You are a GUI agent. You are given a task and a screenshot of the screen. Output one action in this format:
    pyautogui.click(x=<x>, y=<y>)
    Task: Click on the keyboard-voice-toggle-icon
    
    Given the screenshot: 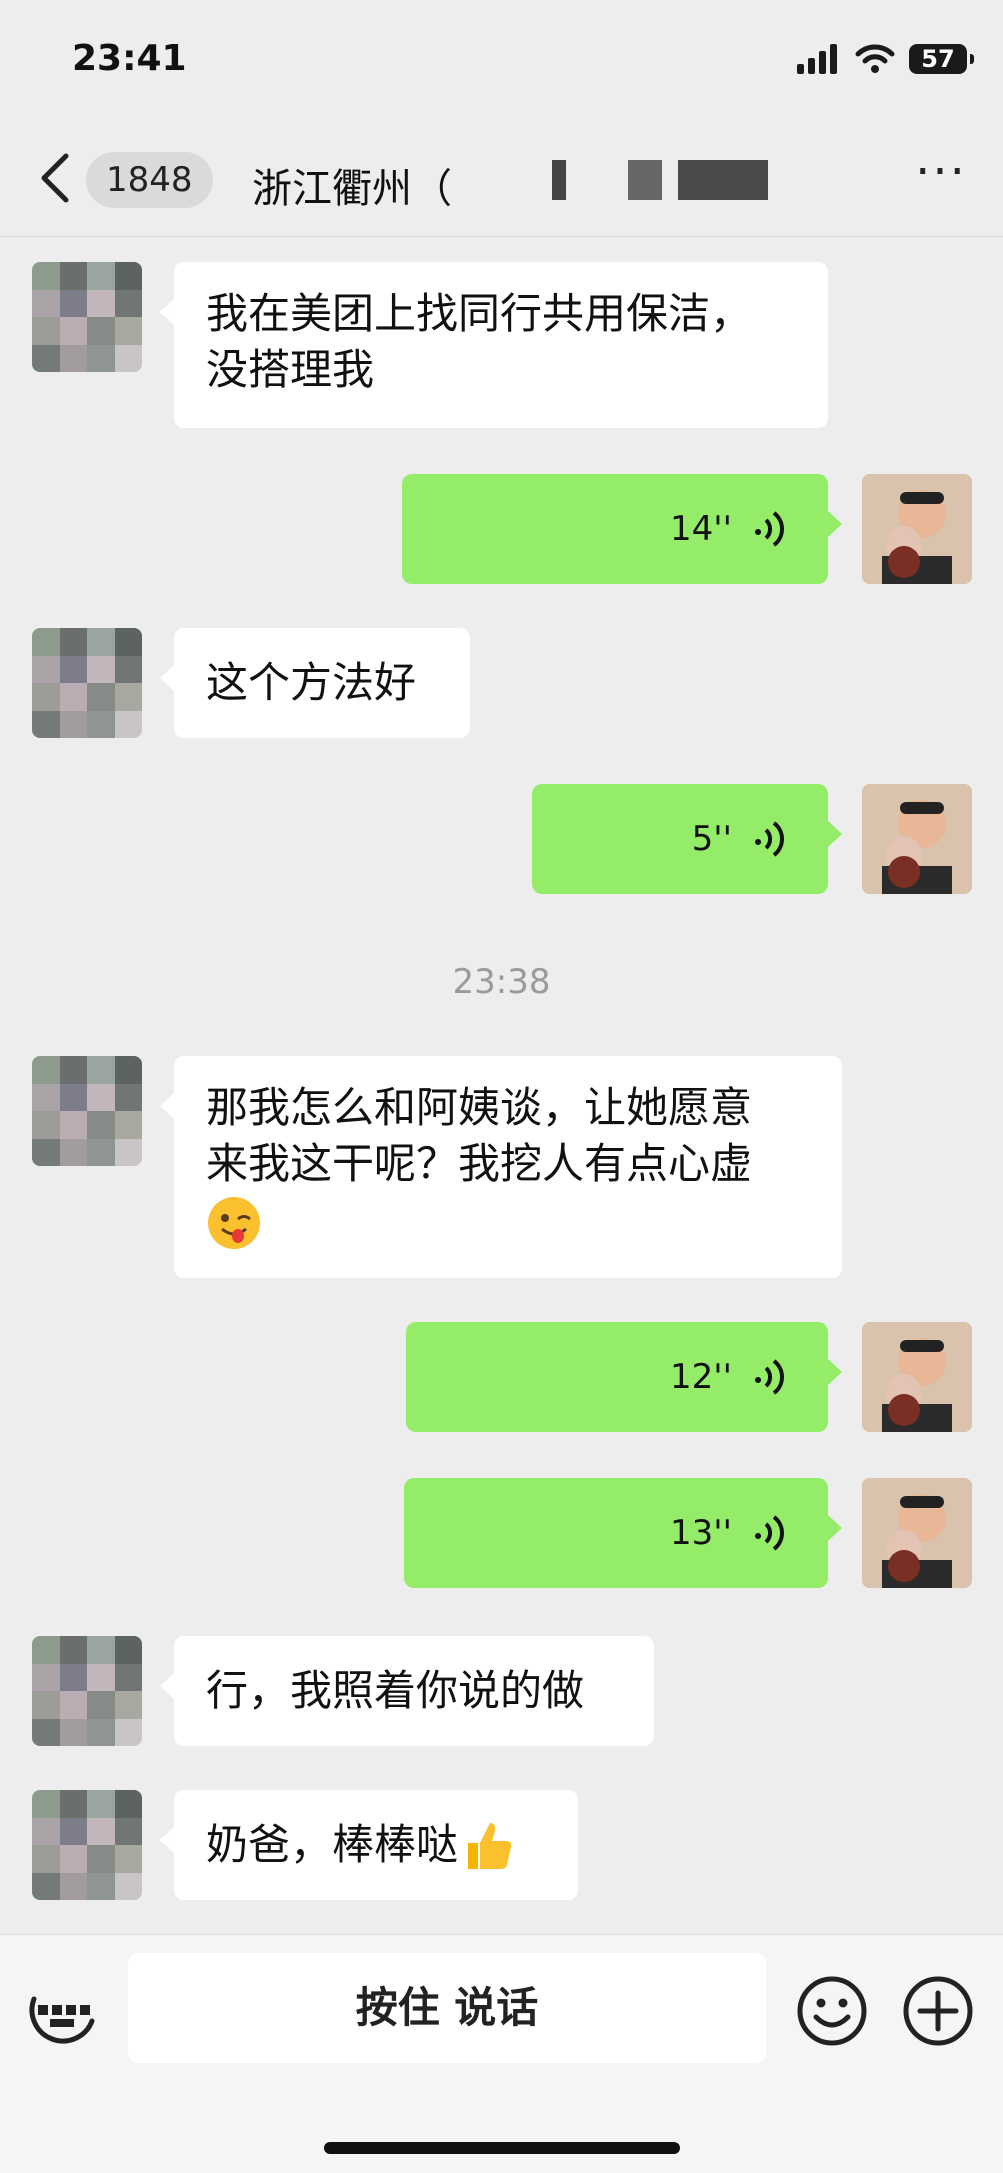 What is the action you would take?
    pyautogui.click(x=62, y=2011)
    